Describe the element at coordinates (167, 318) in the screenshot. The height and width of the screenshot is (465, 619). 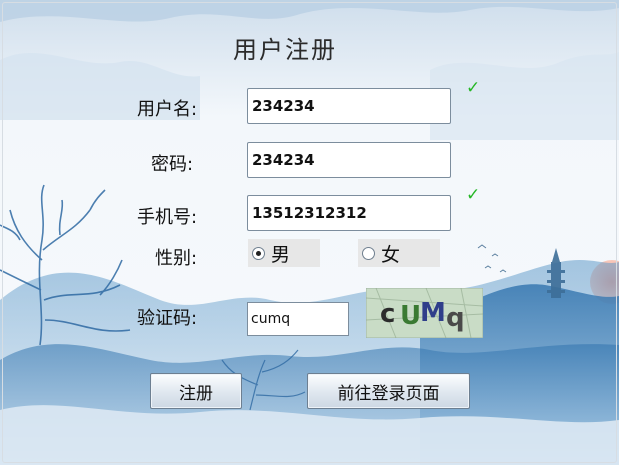
I see `captcha-label: 验证码:` at that location.